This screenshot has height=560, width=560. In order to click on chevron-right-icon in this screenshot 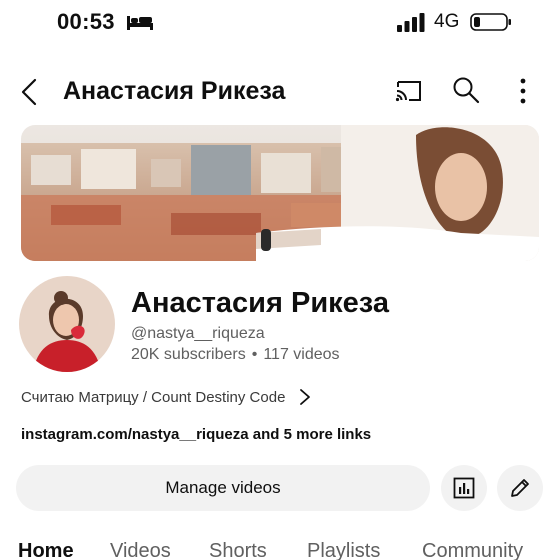, I will do `click(305, 397)`.